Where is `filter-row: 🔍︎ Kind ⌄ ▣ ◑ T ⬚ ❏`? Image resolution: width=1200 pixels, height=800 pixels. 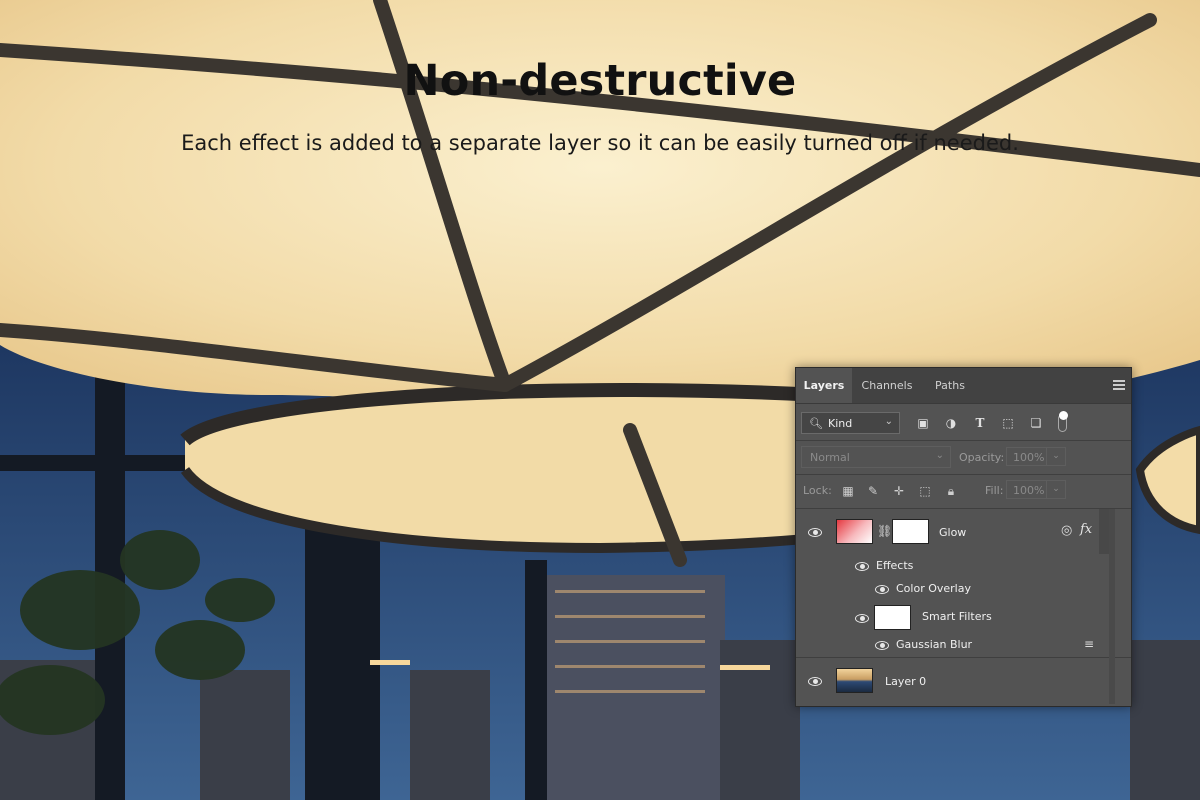 filter-row: 🔍︎ Kind ⌄ ▣ ◑ T ⬚ ❏ is located at coordinates (963, 422).